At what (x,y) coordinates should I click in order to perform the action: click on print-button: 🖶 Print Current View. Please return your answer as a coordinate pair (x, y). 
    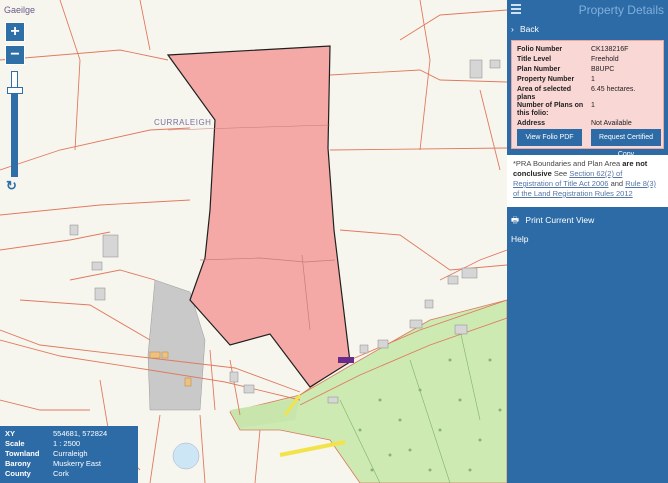
    Looking at the image, I should click on (552, 222).